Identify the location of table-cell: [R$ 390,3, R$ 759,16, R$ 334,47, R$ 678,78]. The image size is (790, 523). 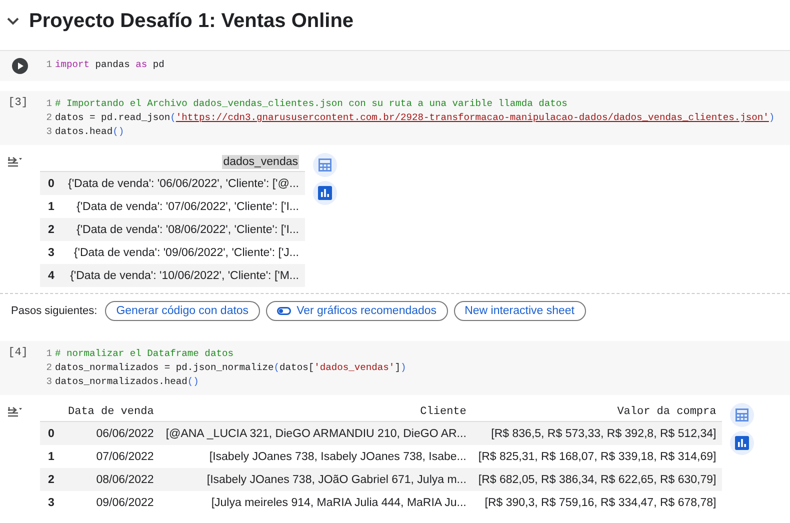
(597, 502).